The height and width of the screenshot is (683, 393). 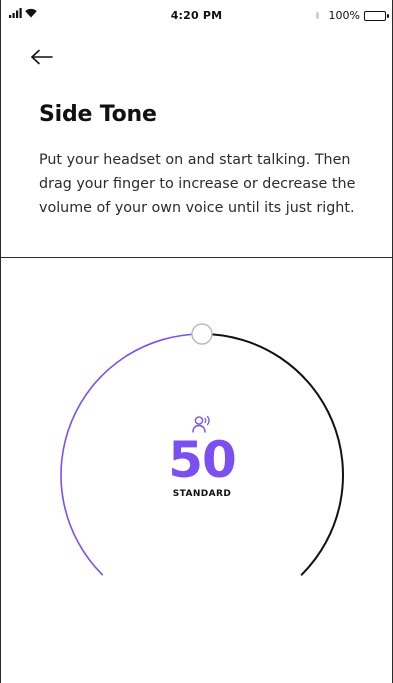 What do you see at coordinates (202, 460) in the screenshot?
I see `side-tone-value: 50` at bounding box center [202, 460].